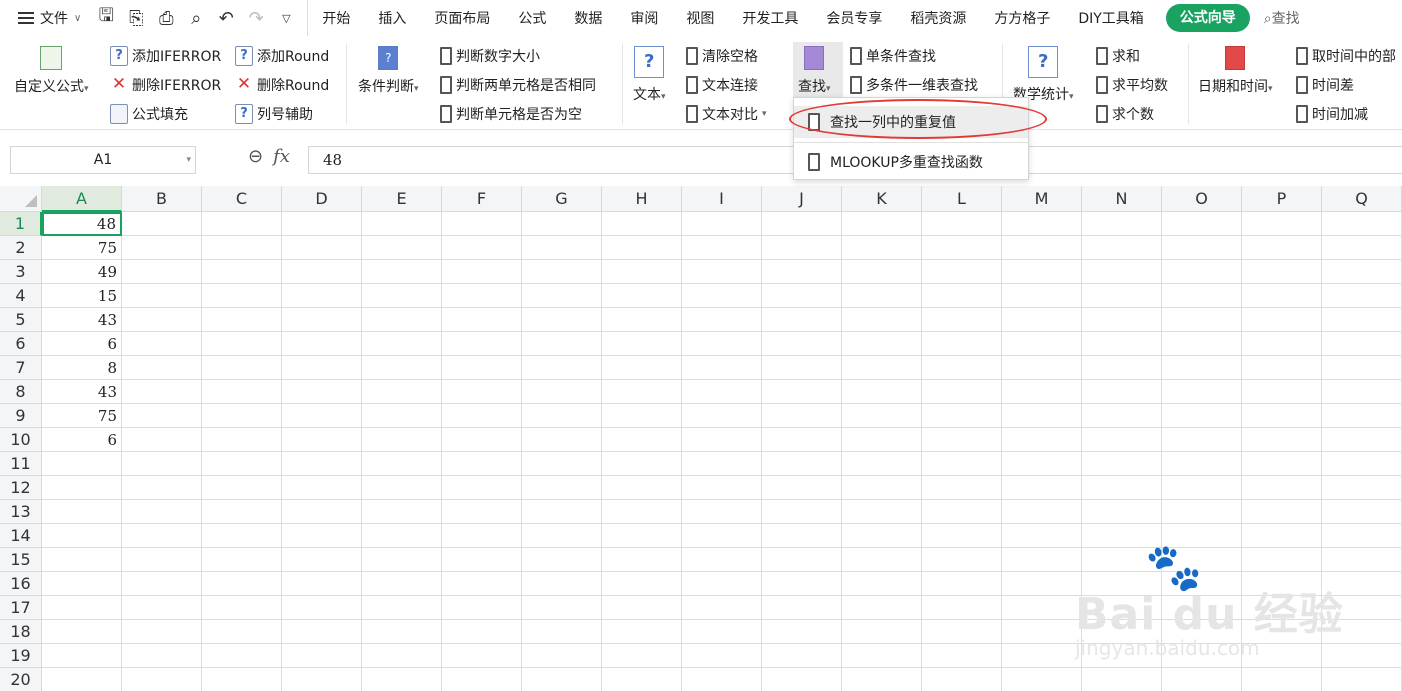 Image resolution: width=1402 pixels, height=691 pixels. Describe the element at coordinates (82, 199) in the screenshot. I see `column-header: A` at that location.